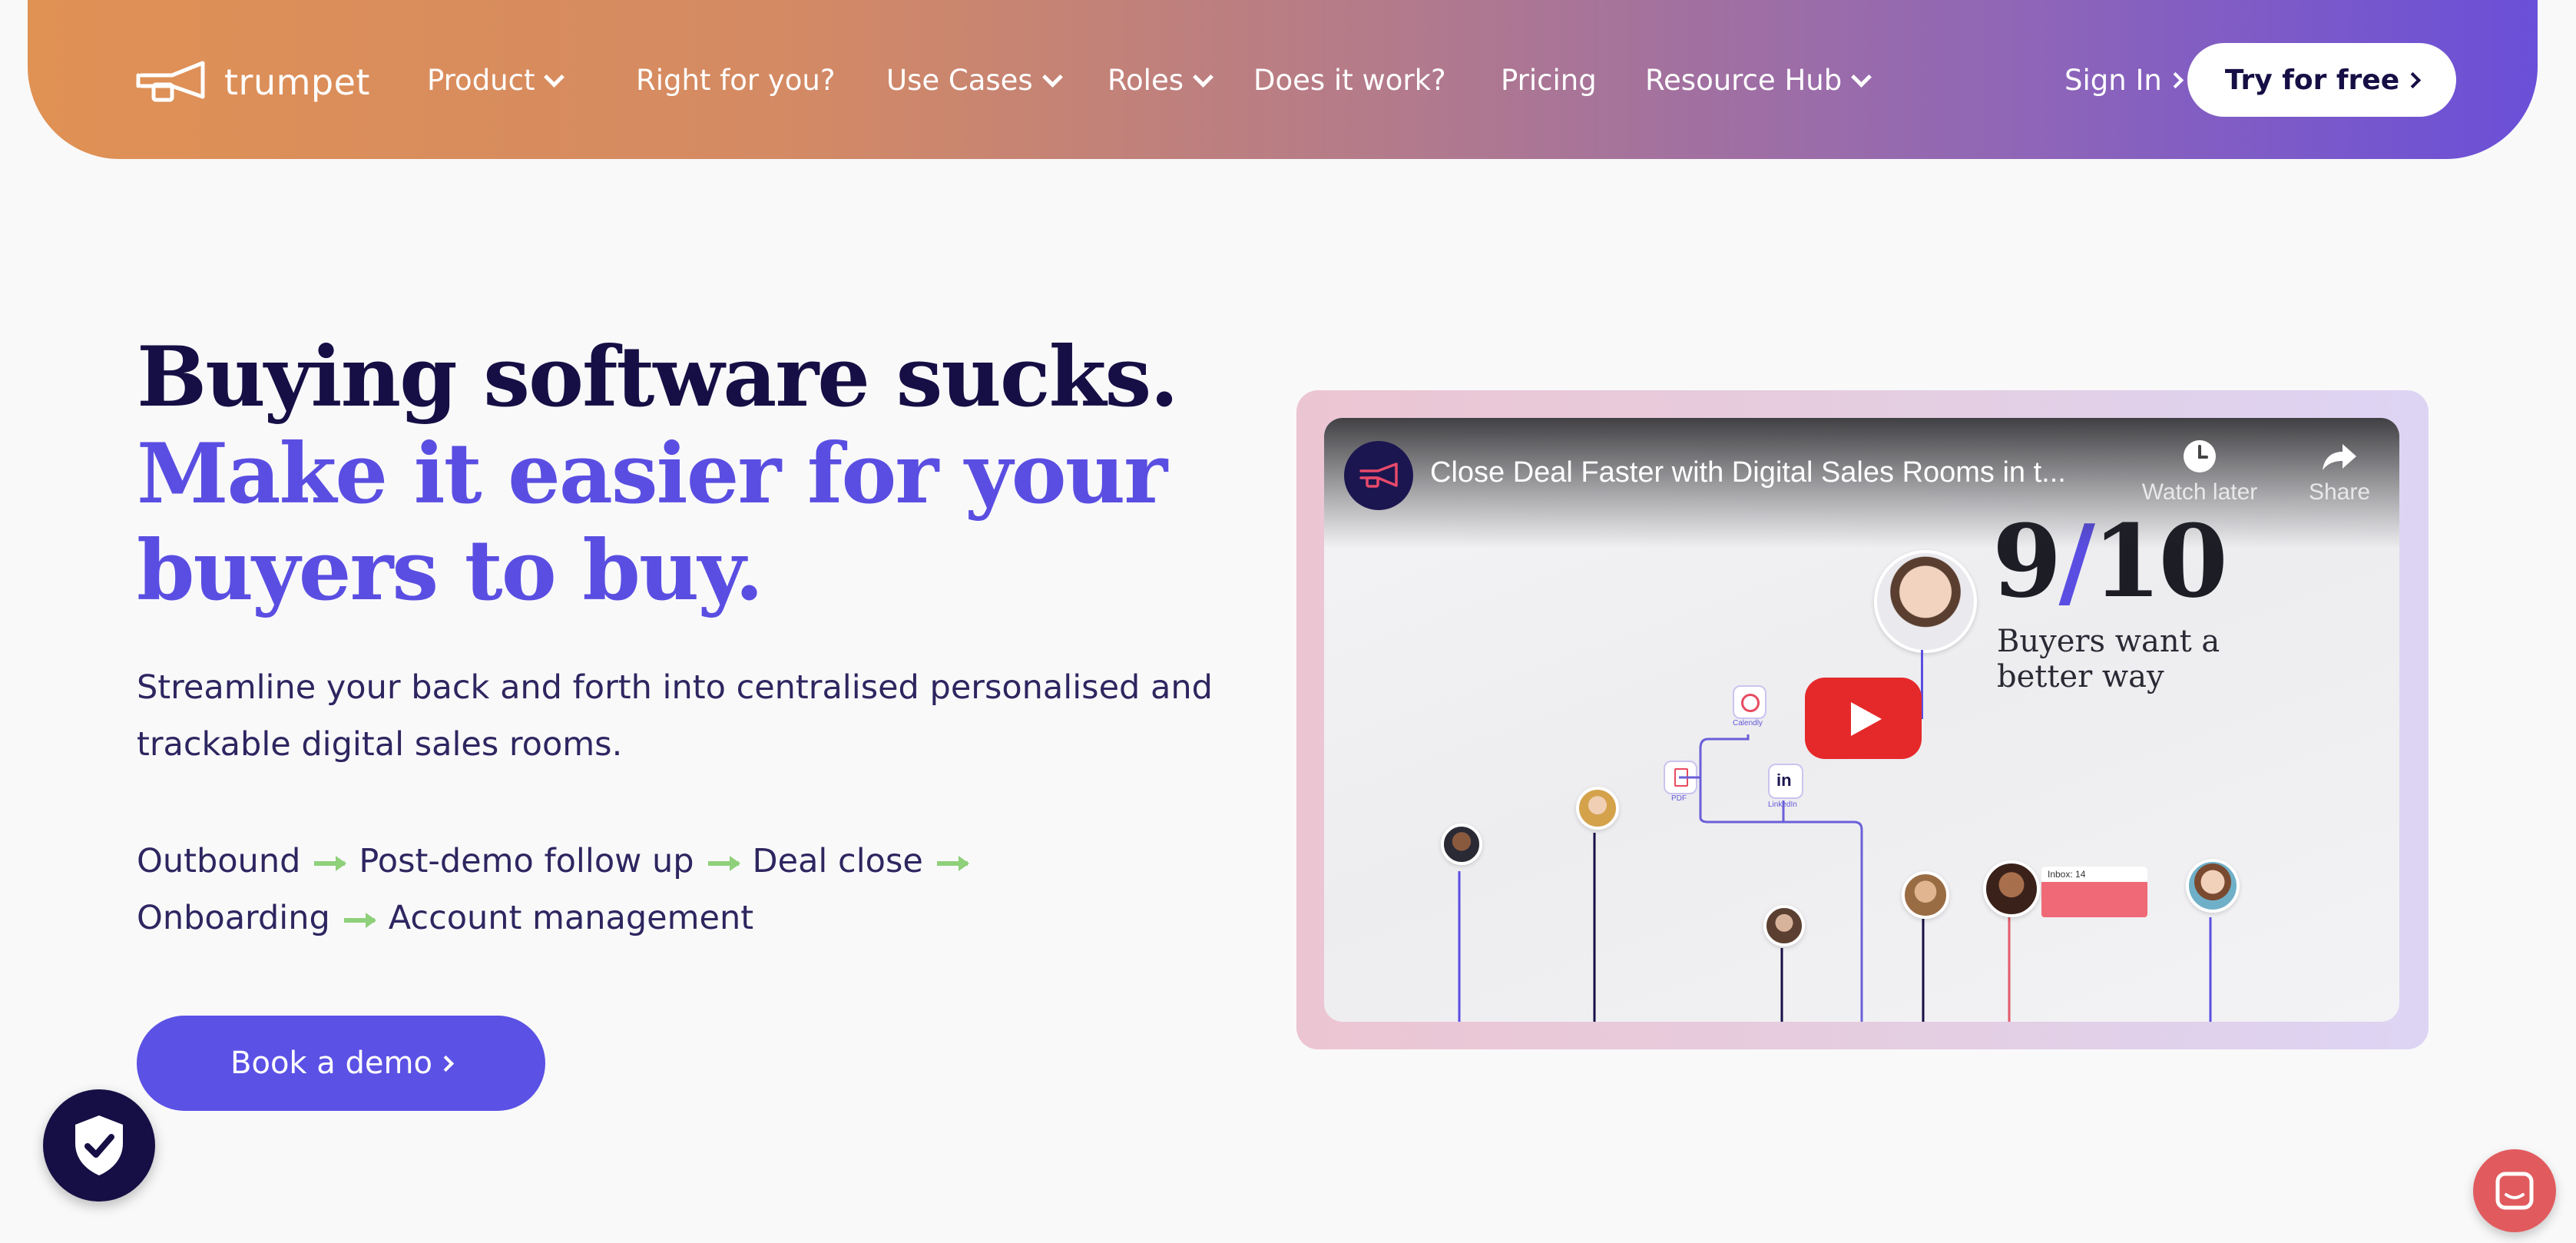 This screenshot has width=2576, height=1243. I want to click on hero-headline-line1: Buying software sucks., so click(658, 377).